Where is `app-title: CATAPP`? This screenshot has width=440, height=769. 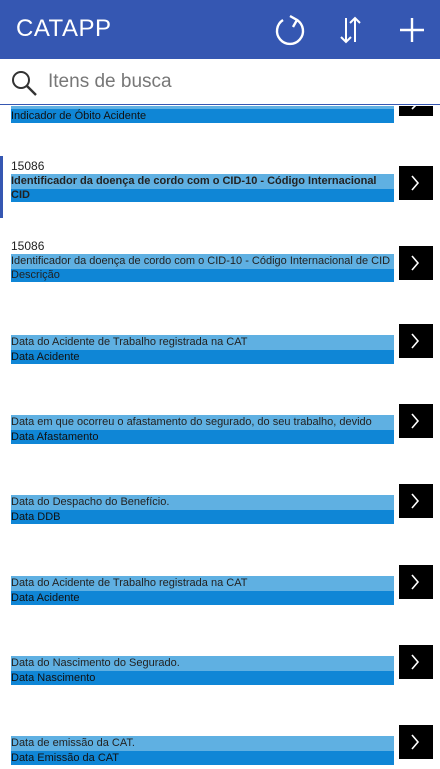 app-title: CATAPP is located at coordinates (64, 28).